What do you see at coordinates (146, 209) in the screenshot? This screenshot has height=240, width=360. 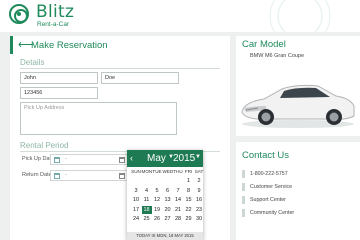 I see `calendar-day-selected: 18` at bounding box center [146, 209].